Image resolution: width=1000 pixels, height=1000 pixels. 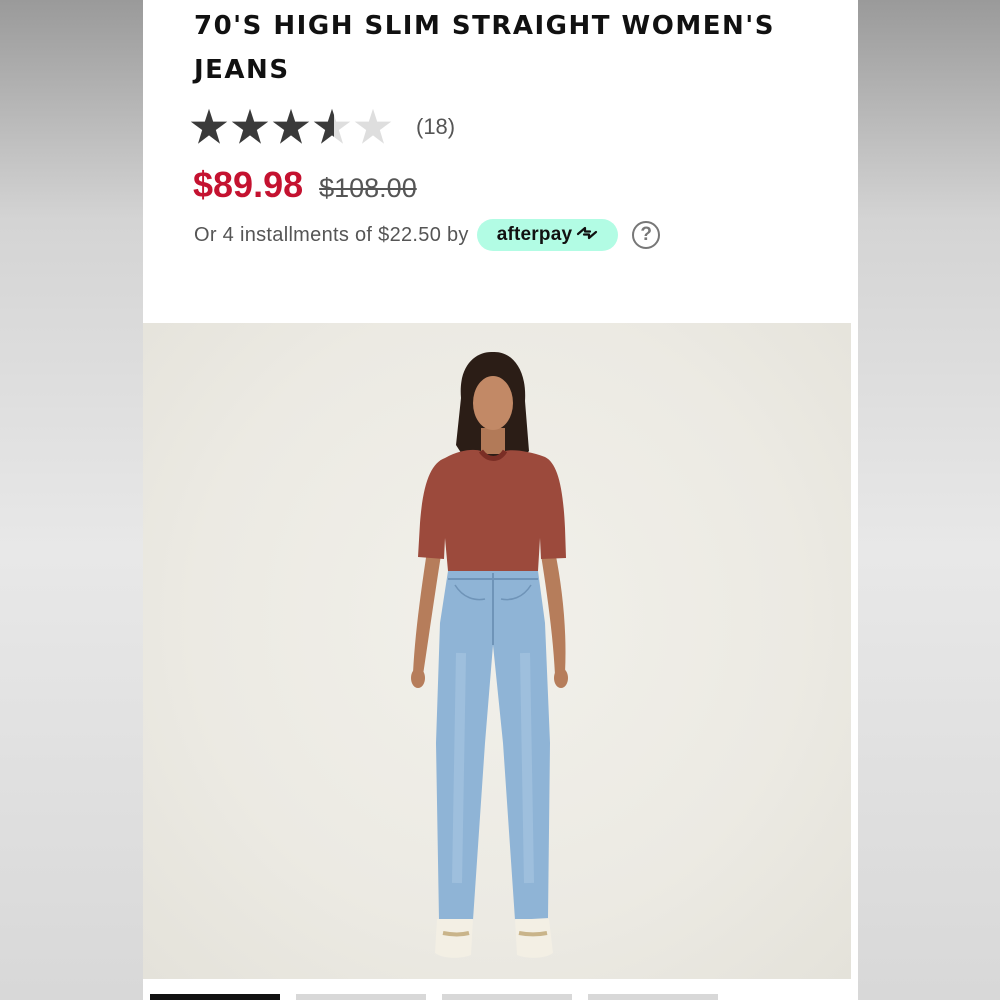 I want to click on installments-text: Or 4 installments of $22.50 by, so click(x=331, y=234).